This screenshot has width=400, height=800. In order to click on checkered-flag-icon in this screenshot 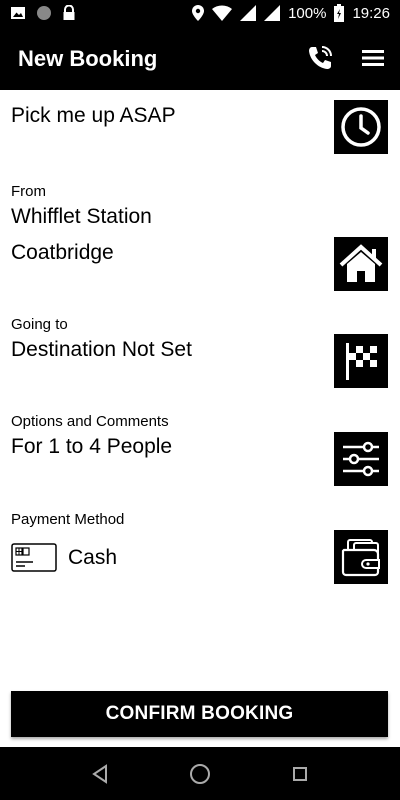, I will do `click(361, 361)`.